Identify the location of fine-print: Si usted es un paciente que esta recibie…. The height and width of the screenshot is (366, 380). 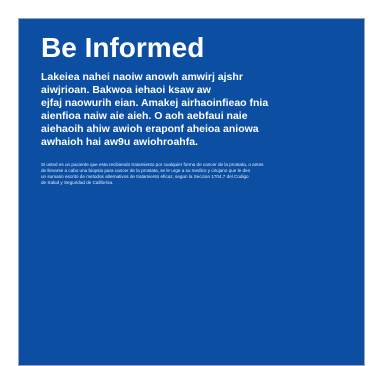
(193, 174).